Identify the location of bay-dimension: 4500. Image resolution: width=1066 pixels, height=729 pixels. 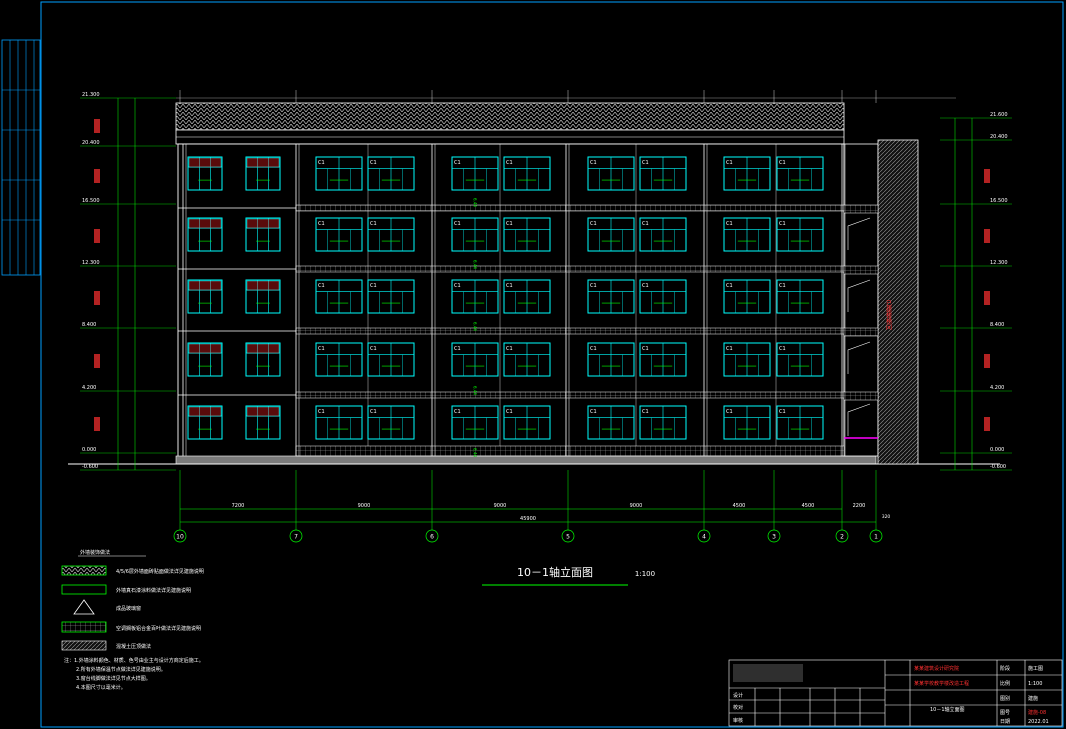
(739, 506).